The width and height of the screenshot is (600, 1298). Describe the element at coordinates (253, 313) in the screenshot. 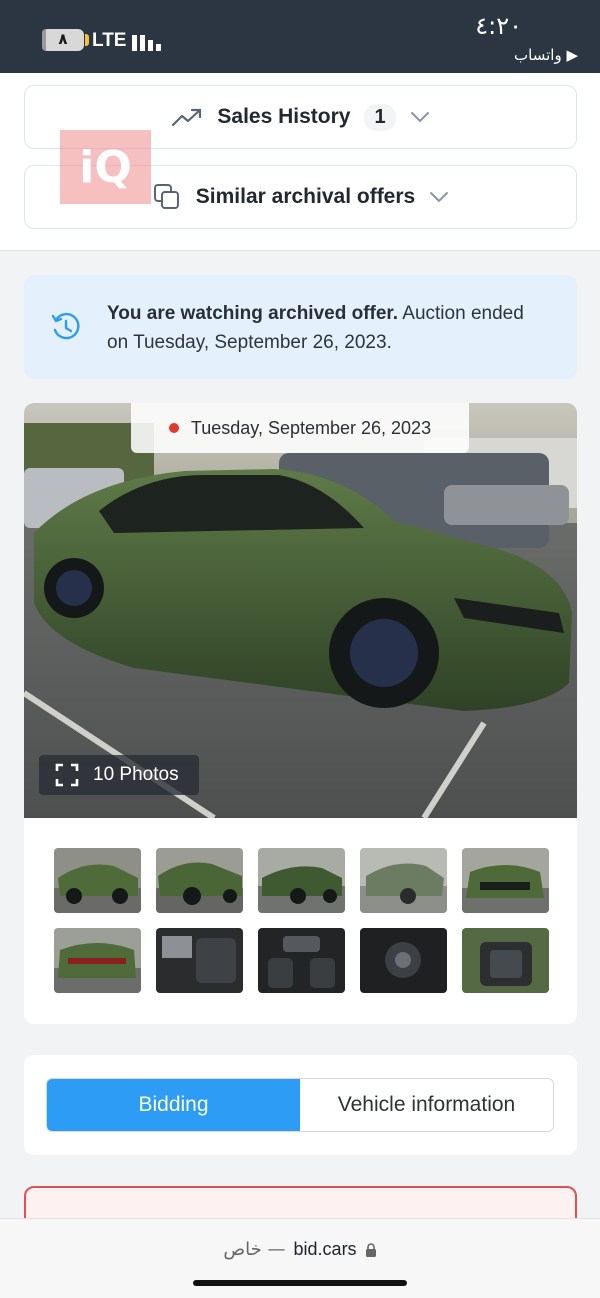

I see `archived-offer-bold: You are watching archived offer.` at that location.